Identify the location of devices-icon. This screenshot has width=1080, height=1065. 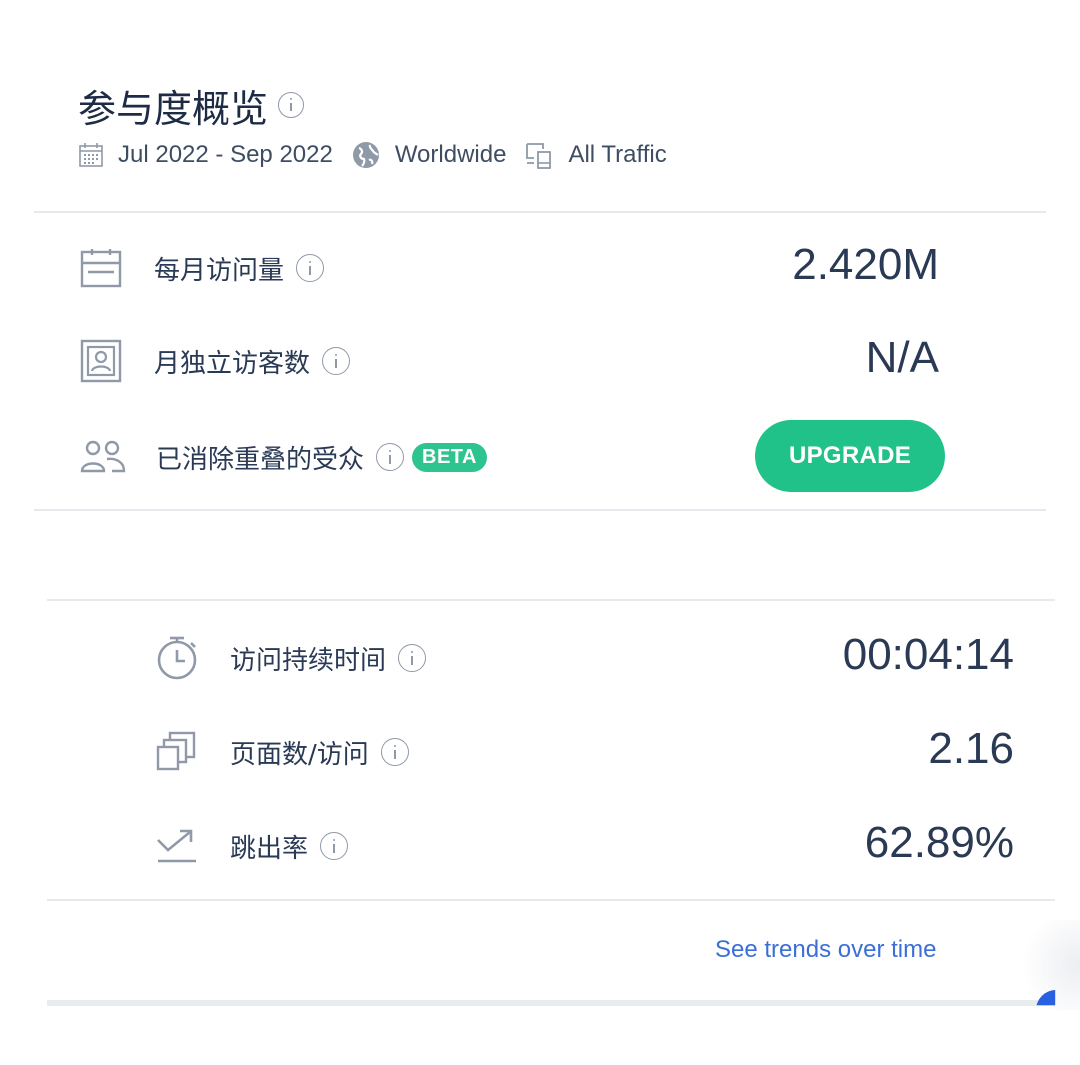
(539, 155).